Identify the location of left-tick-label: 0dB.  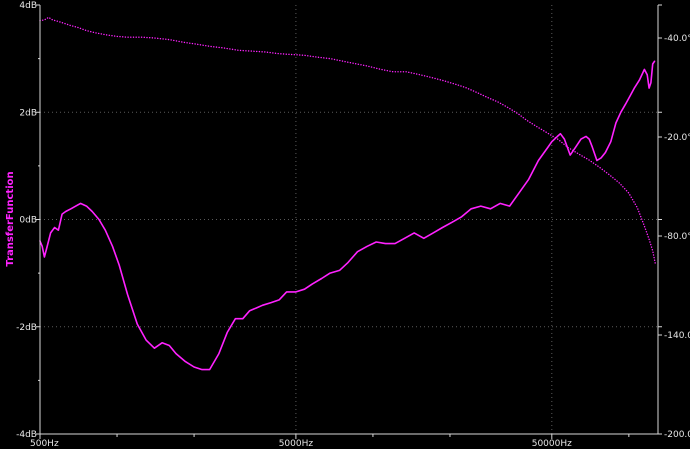
(28, 221).